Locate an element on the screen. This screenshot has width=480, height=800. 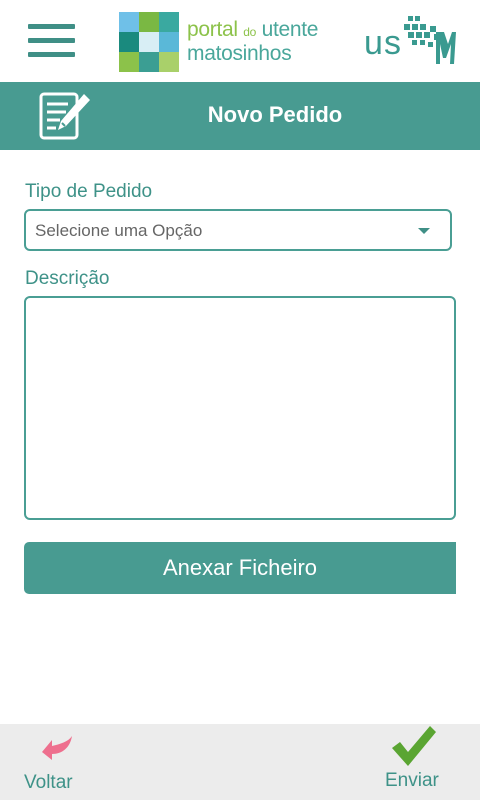
send-button: Enviar is located at coordinates (419, 762).